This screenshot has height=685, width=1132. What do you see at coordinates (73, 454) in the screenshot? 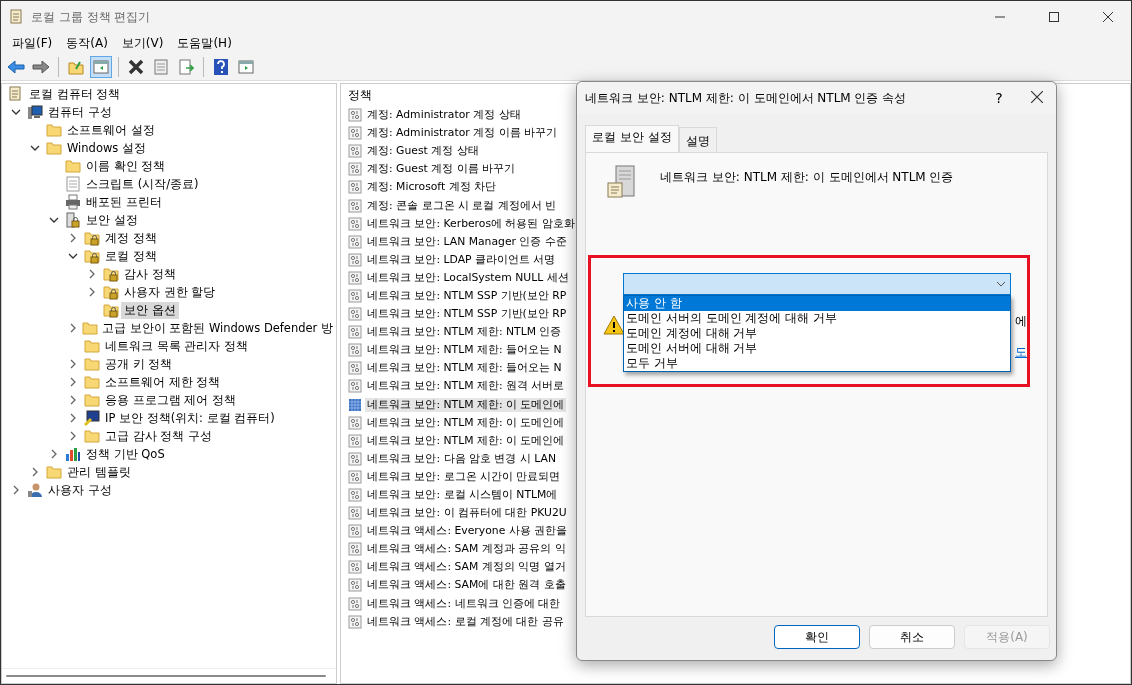
I see `bar-chart-icon` at bounding box center [73, 454].